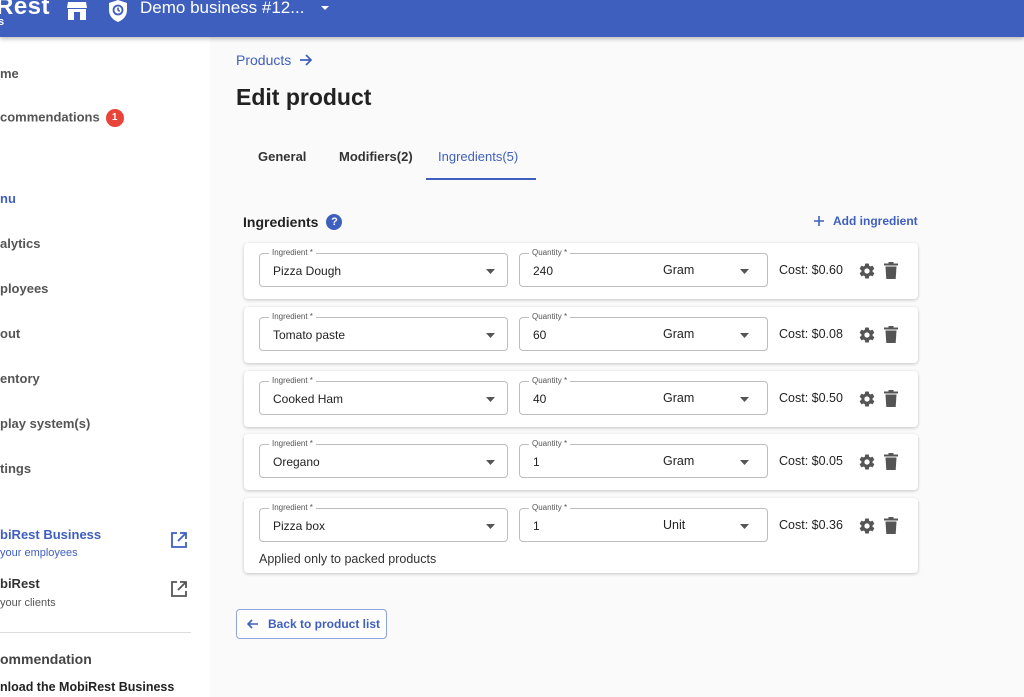 This screenshot has height=697, width=1024. I want to click on tab-bar: General Modifiers(2) Ingredients(5), so click(576, 160).